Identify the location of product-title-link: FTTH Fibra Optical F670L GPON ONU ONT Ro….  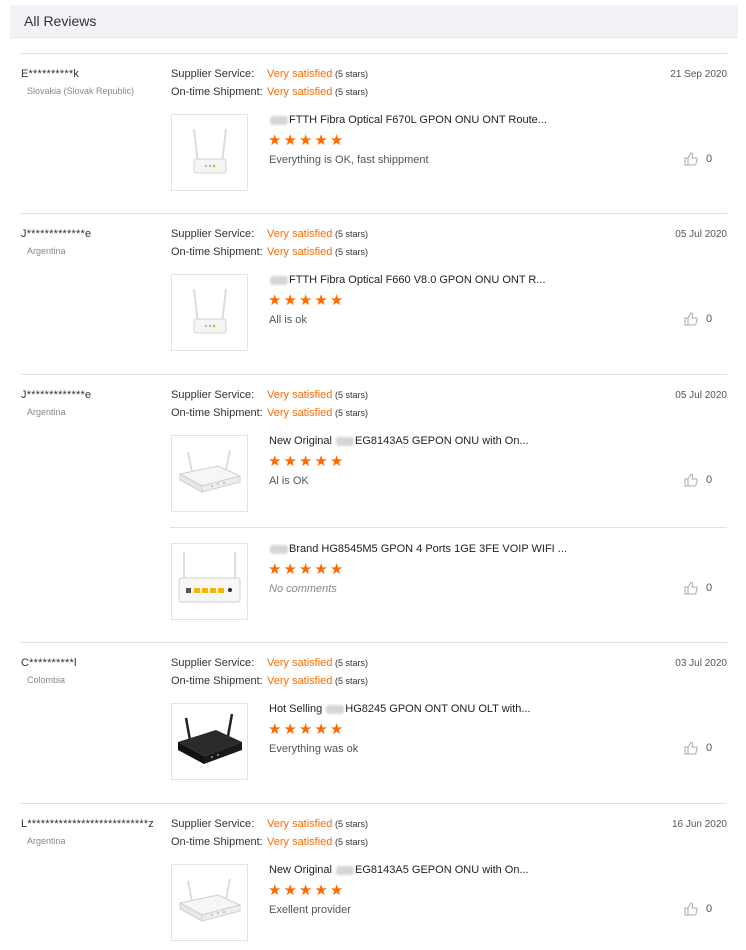
(408, 120).